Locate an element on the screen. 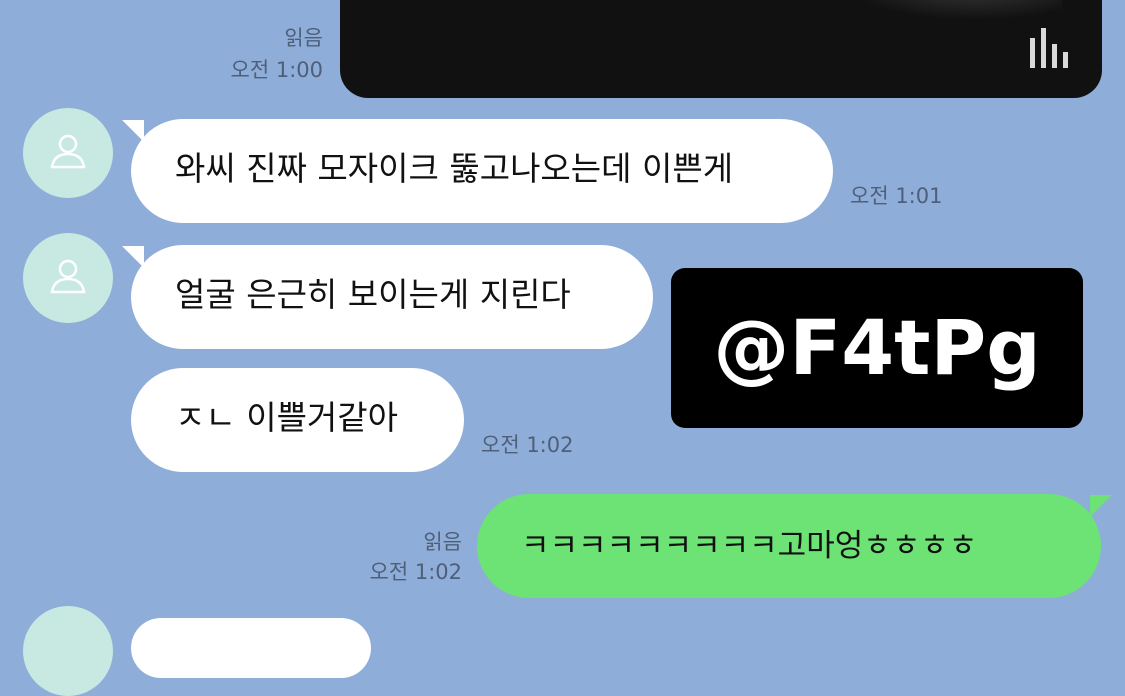 This screenshot has height=696, width=1125. audio-bars-icon is located at coordinates (1049, 48).